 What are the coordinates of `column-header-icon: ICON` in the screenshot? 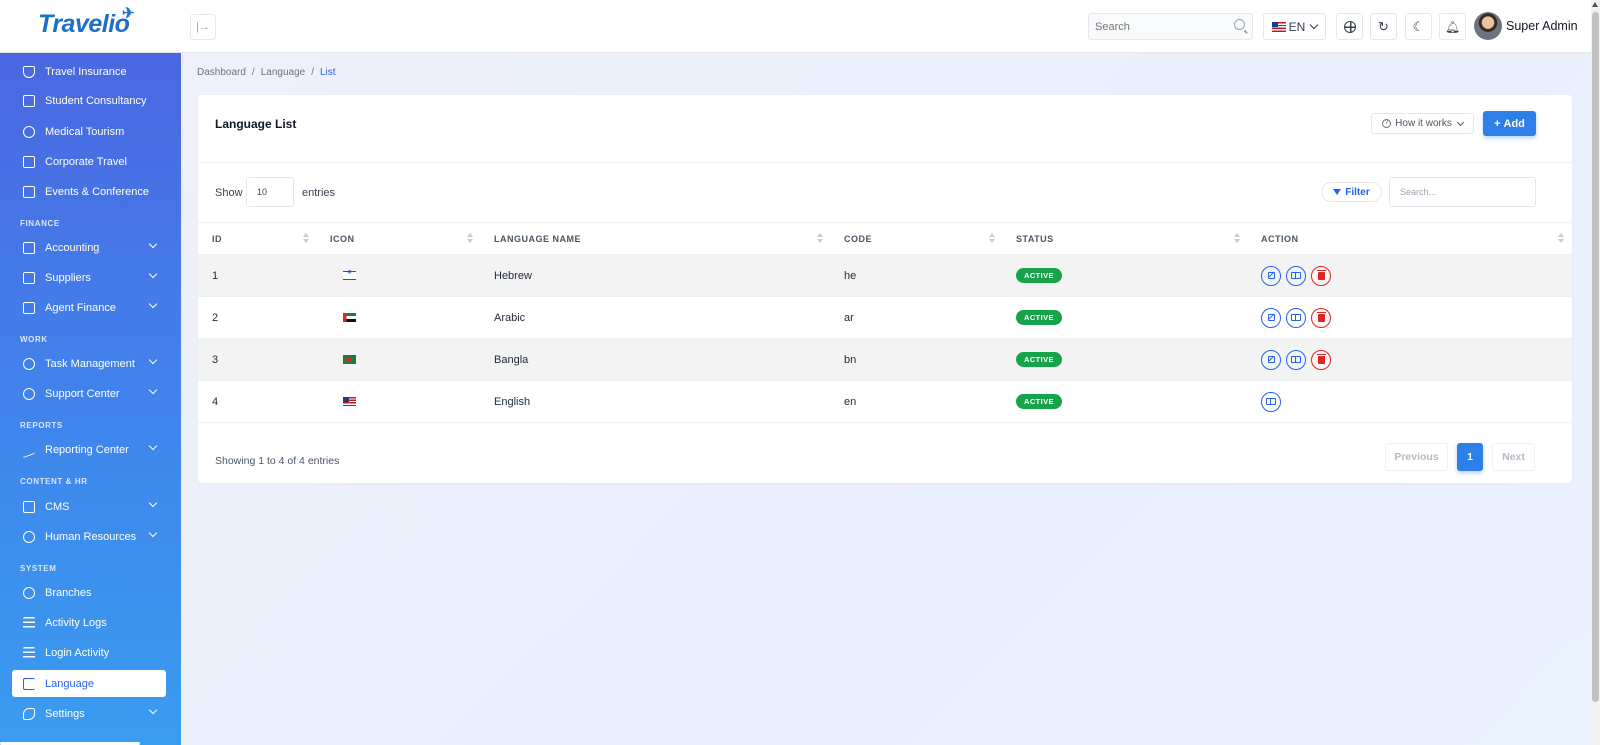 It's located at (399, 239).